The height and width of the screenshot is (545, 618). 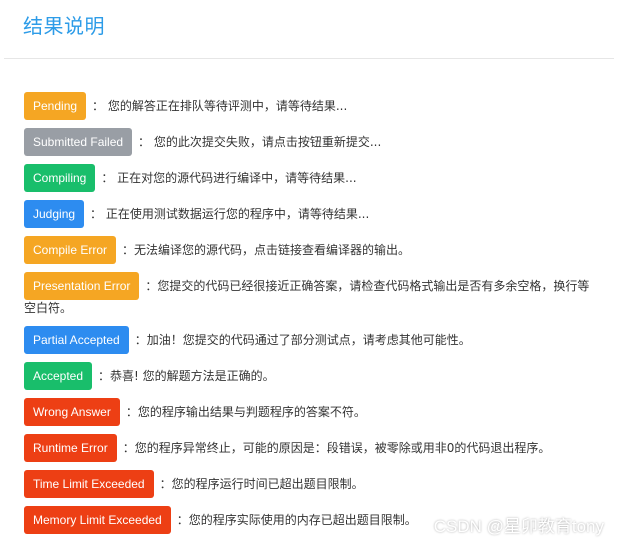 I want to click on status-description: ：您的程序输出结果与判题程序的答案不符。, so click(x=245, y=412).